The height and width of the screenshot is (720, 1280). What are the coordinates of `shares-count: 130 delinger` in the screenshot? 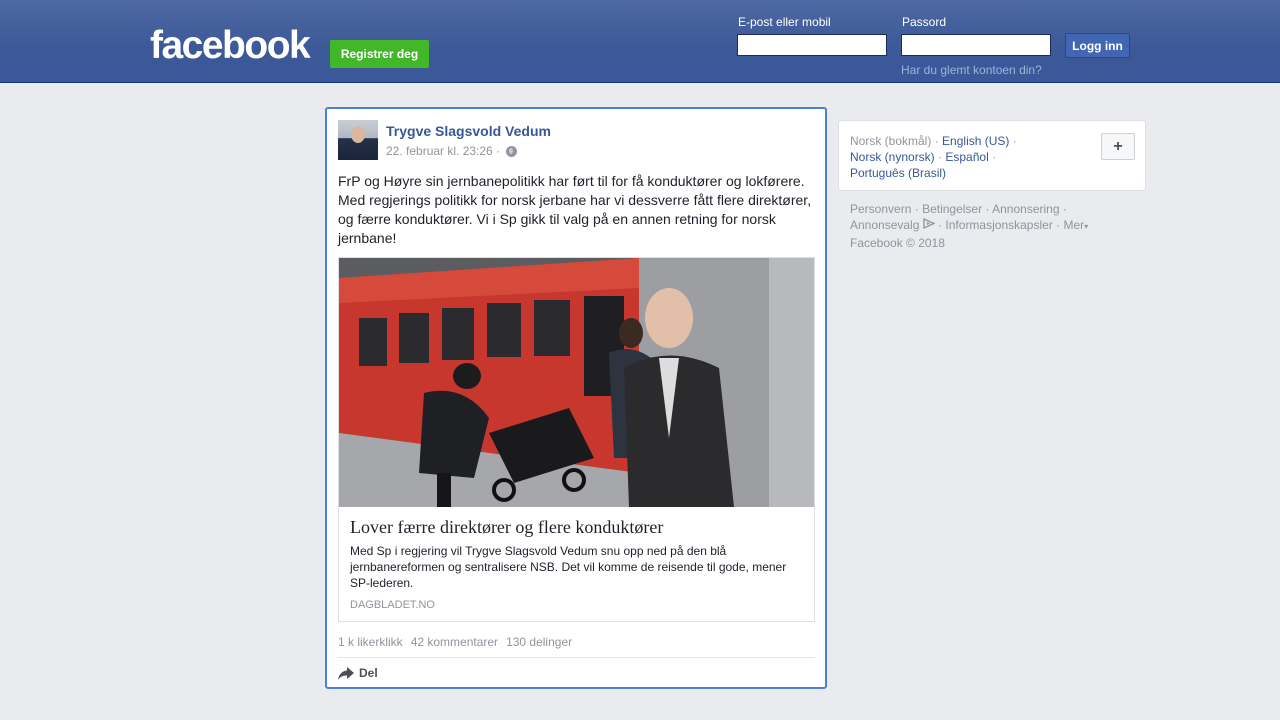 It's located at (539, 642).